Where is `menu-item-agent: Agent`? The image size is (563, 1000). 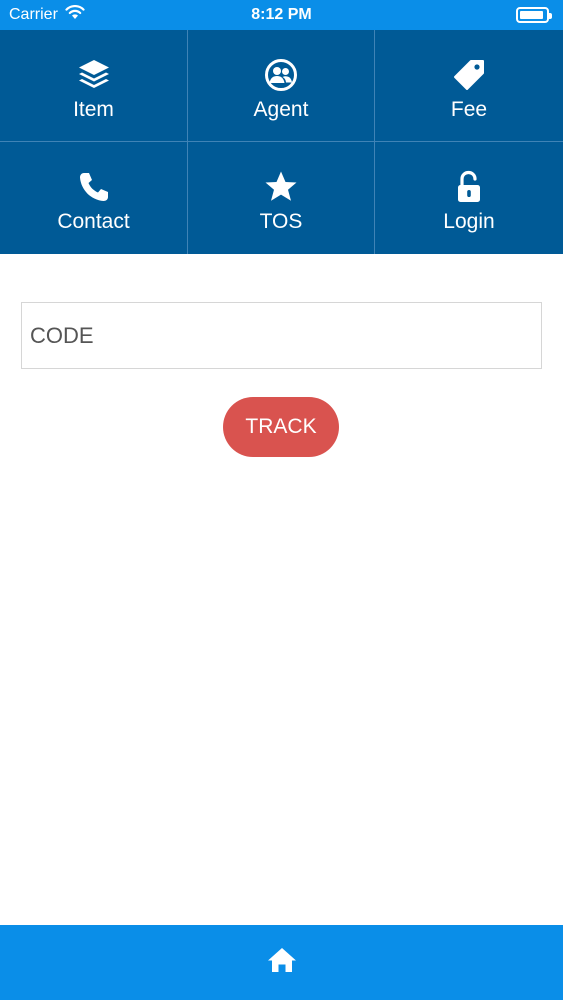
menu-item-agent: Agent is located at coordinates (281, 86).